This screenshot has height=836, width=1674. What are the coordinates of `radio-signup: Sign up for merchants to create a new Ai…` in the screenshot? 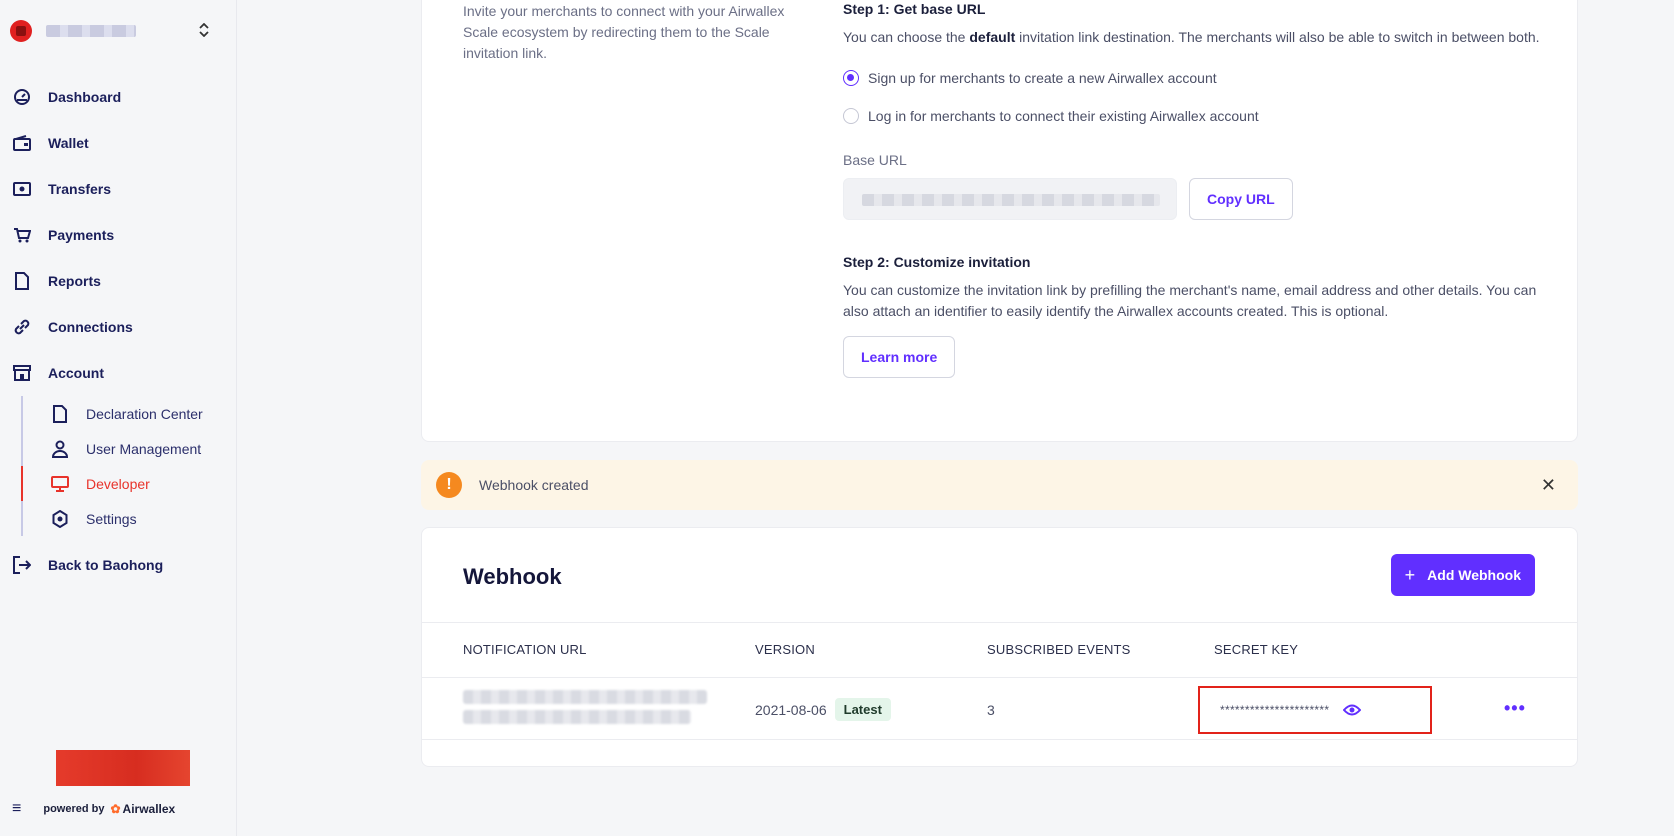 It's located at (1193, 78).